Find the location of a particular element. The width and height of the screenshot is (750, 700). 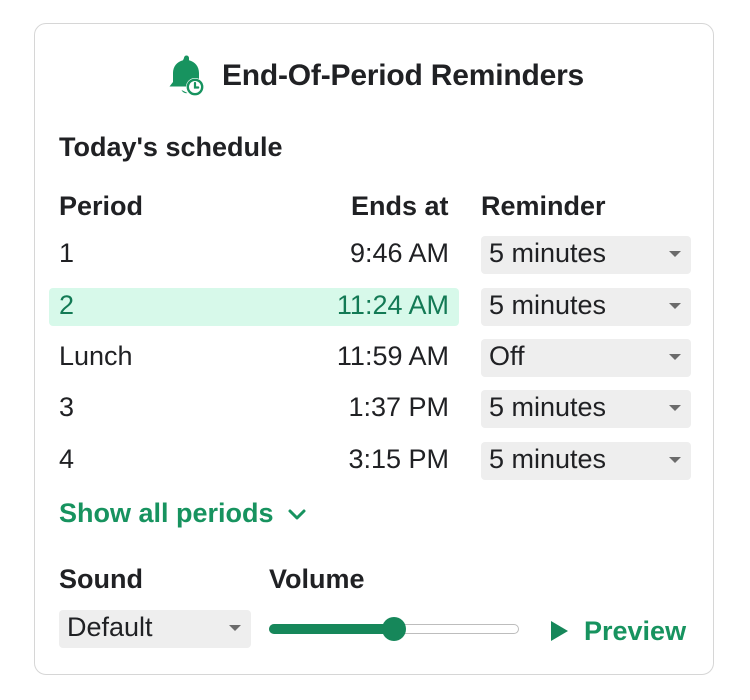

show-all-periods-button: Show all periods is located at coordinates (183, 513).